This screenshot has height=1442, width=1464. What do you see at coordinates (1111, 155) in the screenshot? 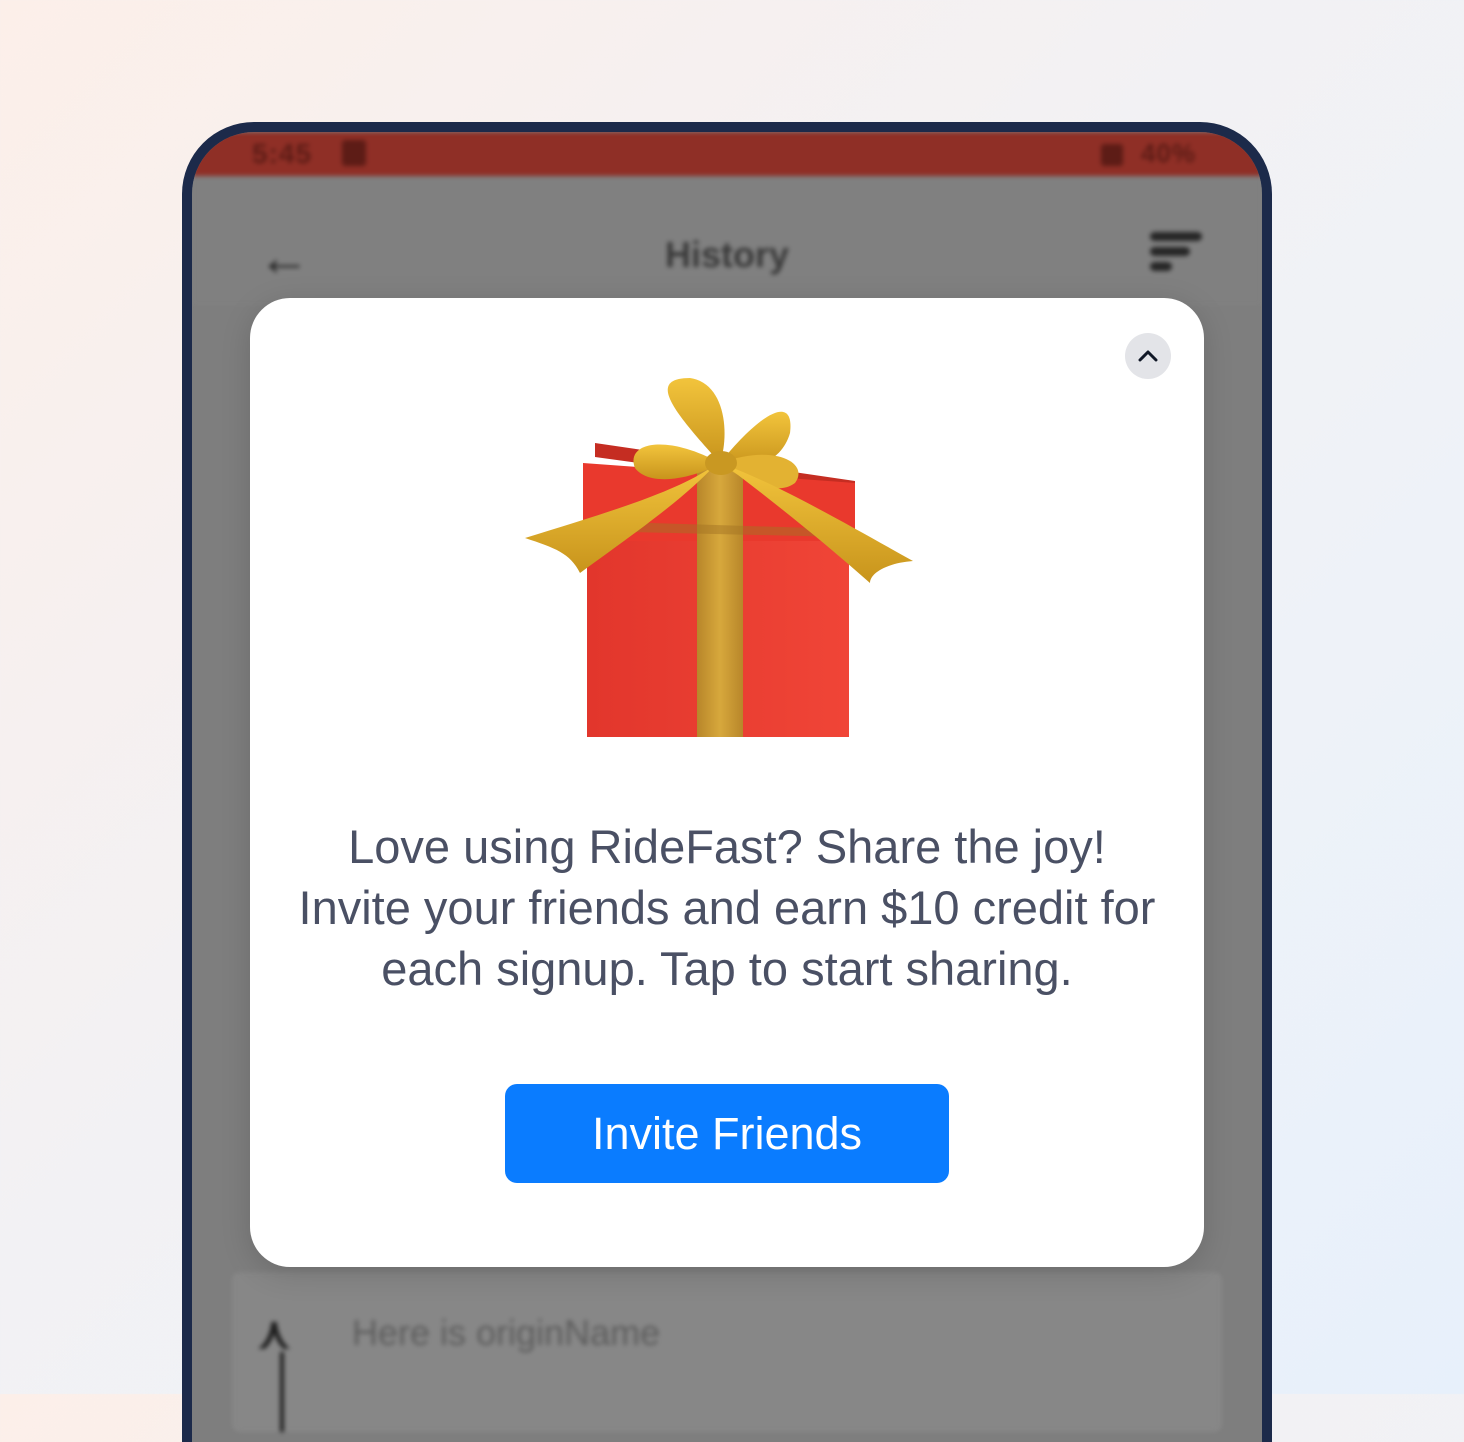
I see `signal-icon` at bounding box center [1111, 155].